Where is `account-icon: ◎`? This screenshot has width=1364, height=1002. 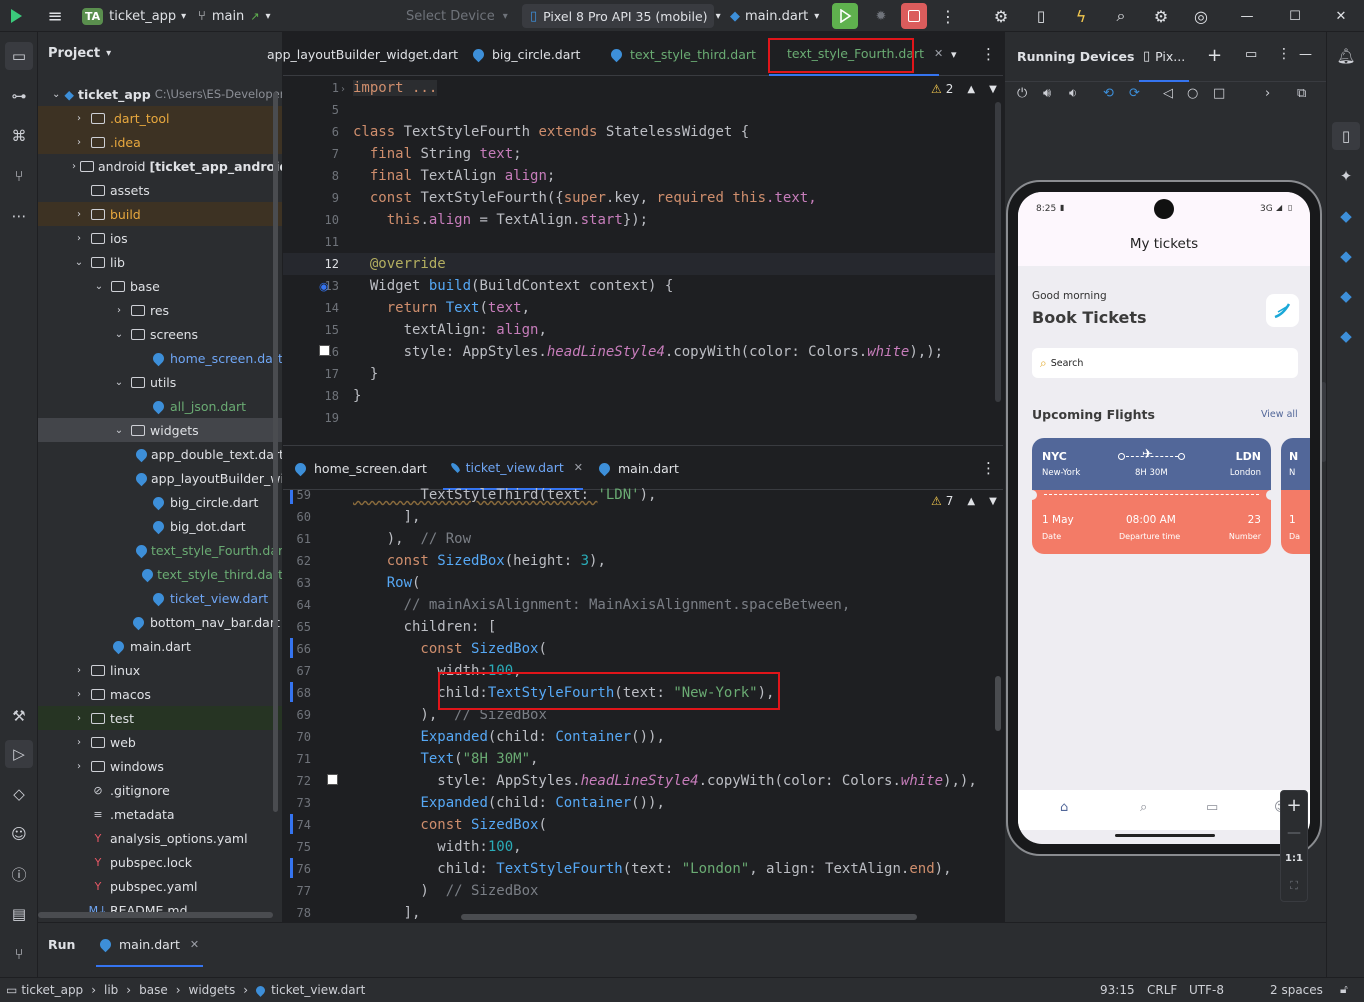
account-icon: ◎ is located at coordinates (1201, 16).